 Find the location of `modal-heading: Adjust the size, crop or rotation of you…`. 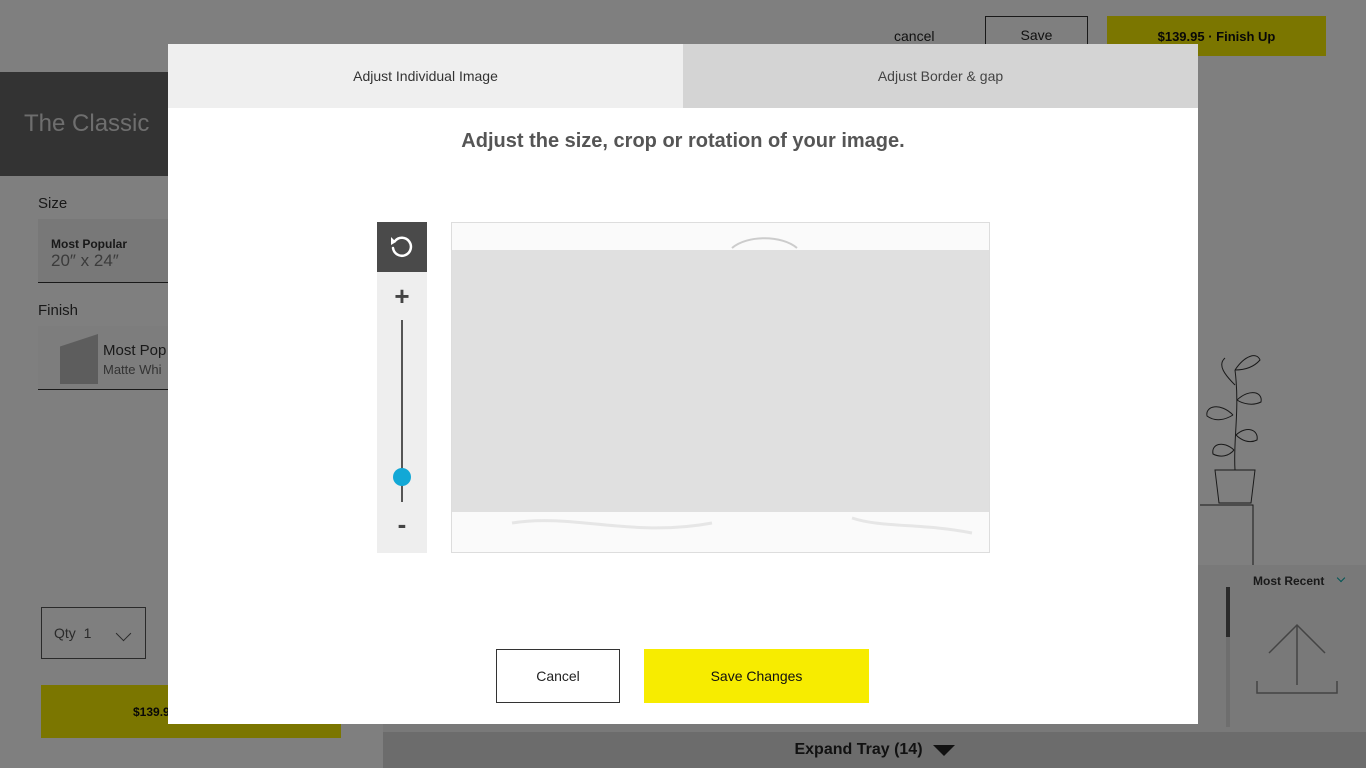

modal-heading: Adjust the size, crop or rotation of you… is located at coordinates (683, 141).